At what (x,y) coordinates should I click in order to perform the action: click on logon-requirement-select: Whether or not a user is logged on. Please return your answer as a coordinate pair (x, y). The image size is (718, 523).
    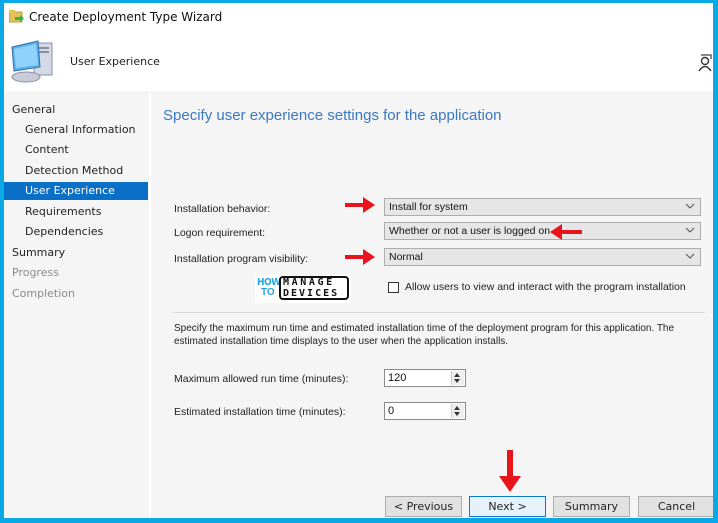
    Looking at the image, I should click on (542, 231).